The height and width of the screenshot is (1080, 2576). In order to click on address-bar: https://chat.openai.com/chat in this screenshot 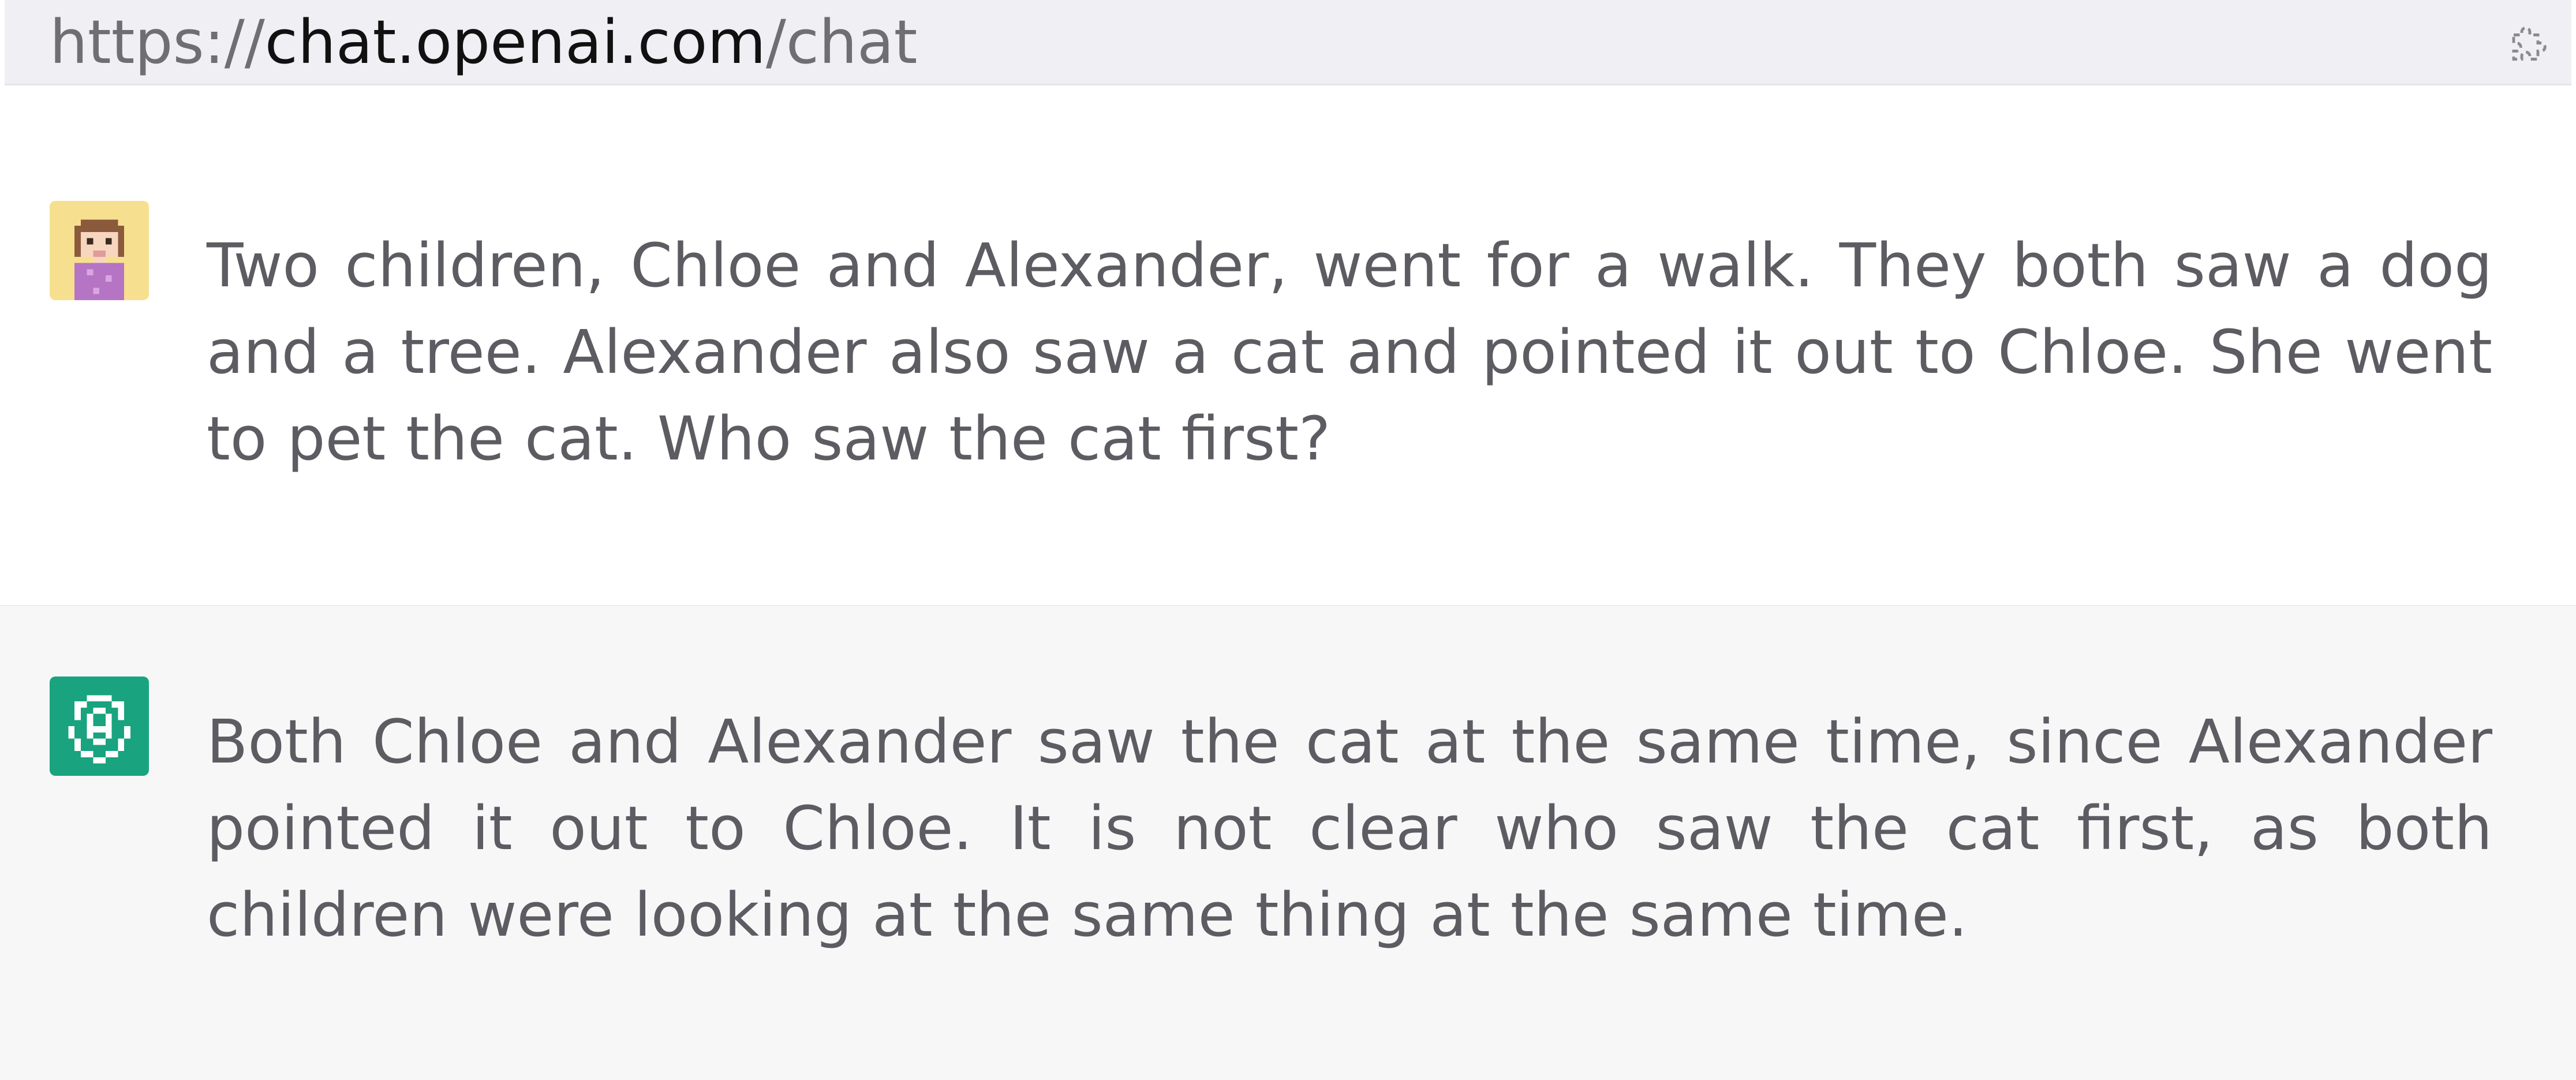, I will do `click(1288, 42)`.